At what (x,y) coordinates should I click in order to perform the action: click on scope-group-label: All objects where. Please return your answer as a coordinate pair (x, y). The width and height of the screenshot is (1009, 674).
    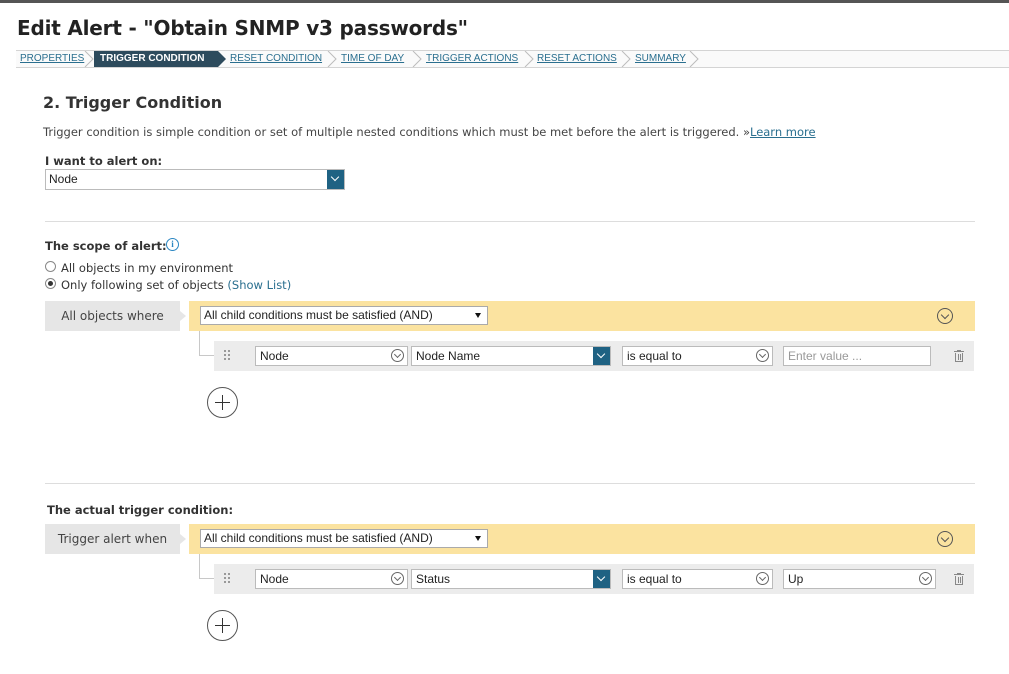
    Looking at the image, I should click on (115, 316).